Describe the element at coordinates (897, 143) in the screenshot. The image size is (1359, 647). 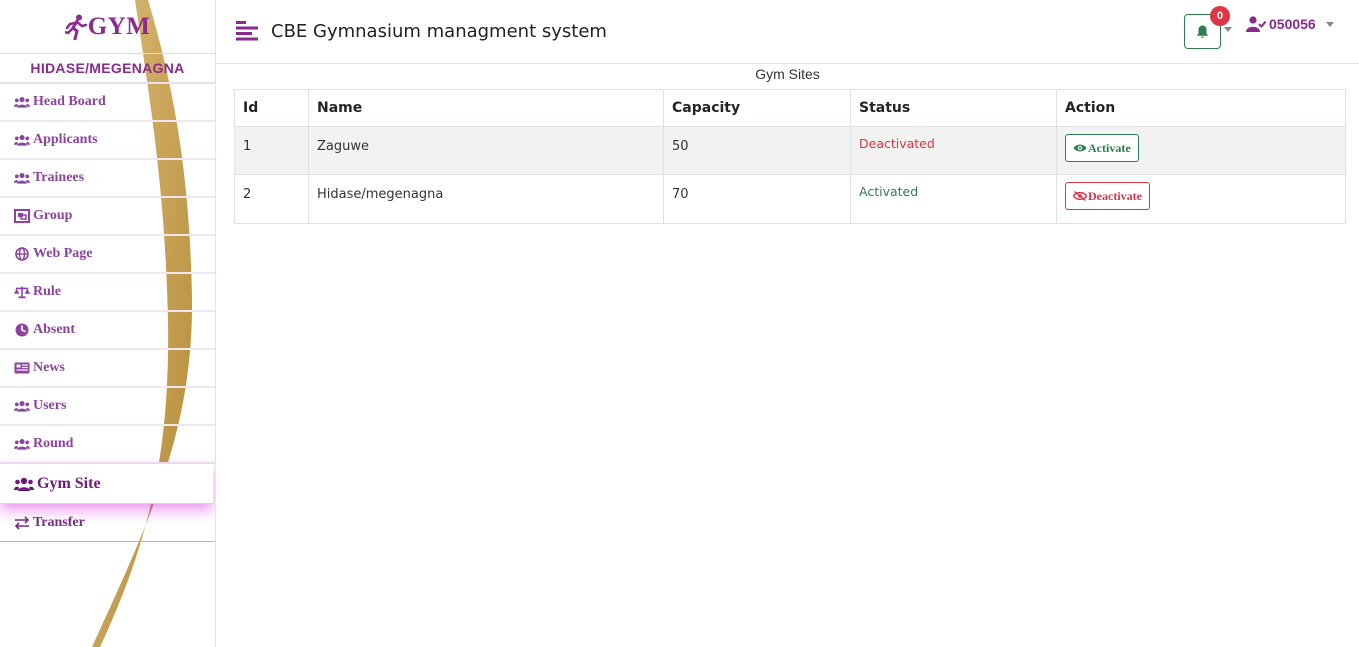
I see `status-text: Deactivated` at that location.